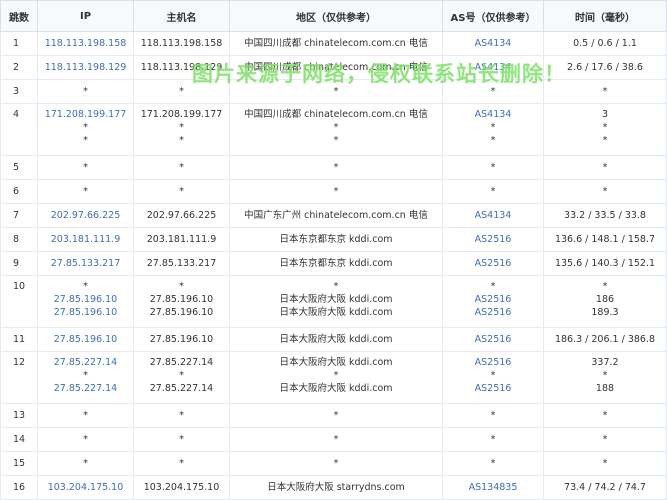 The height and width of the screenshot is (500, 667). Describe the element at coordinates (181, 388) in the screenshot. I see `host-value: 27.85.227.14` at that location.